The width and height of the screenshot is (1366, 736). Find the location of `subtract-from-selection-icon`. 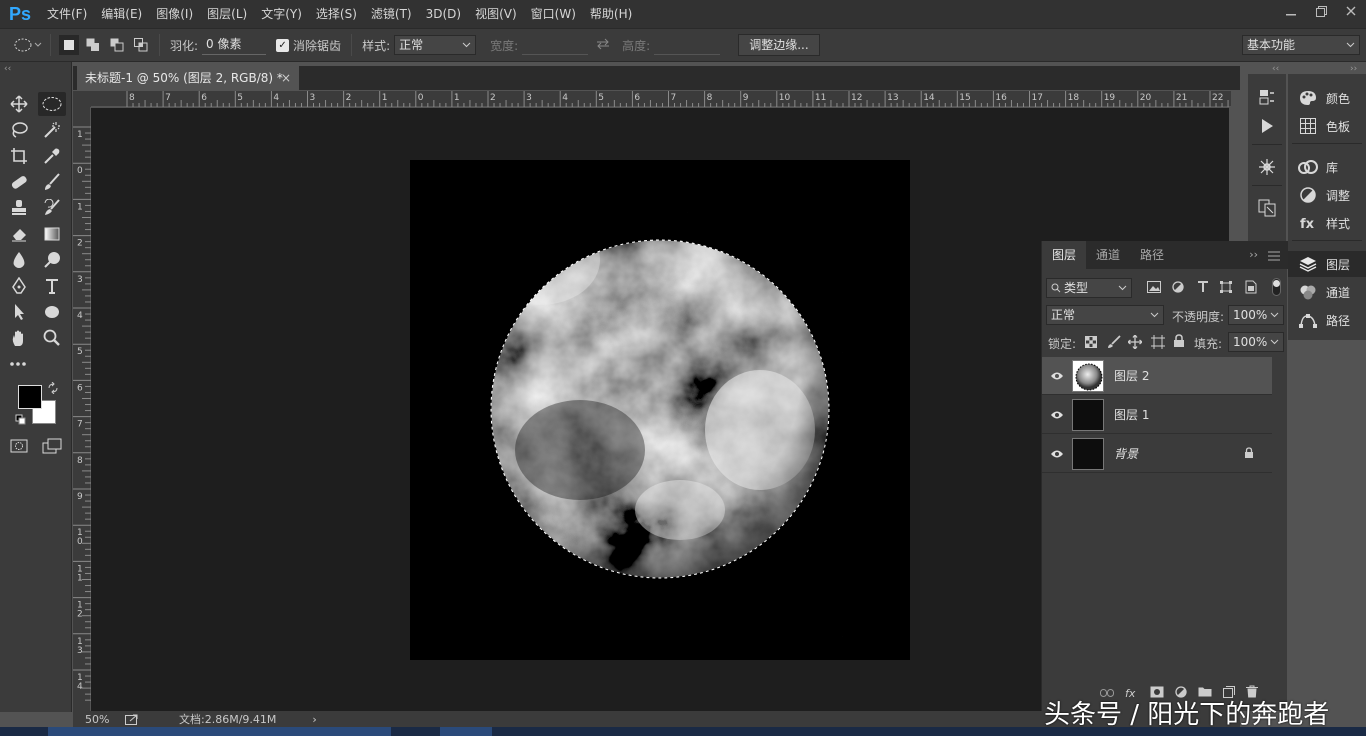

subtract-from-selection-icon is located at coordinates (117, 45).